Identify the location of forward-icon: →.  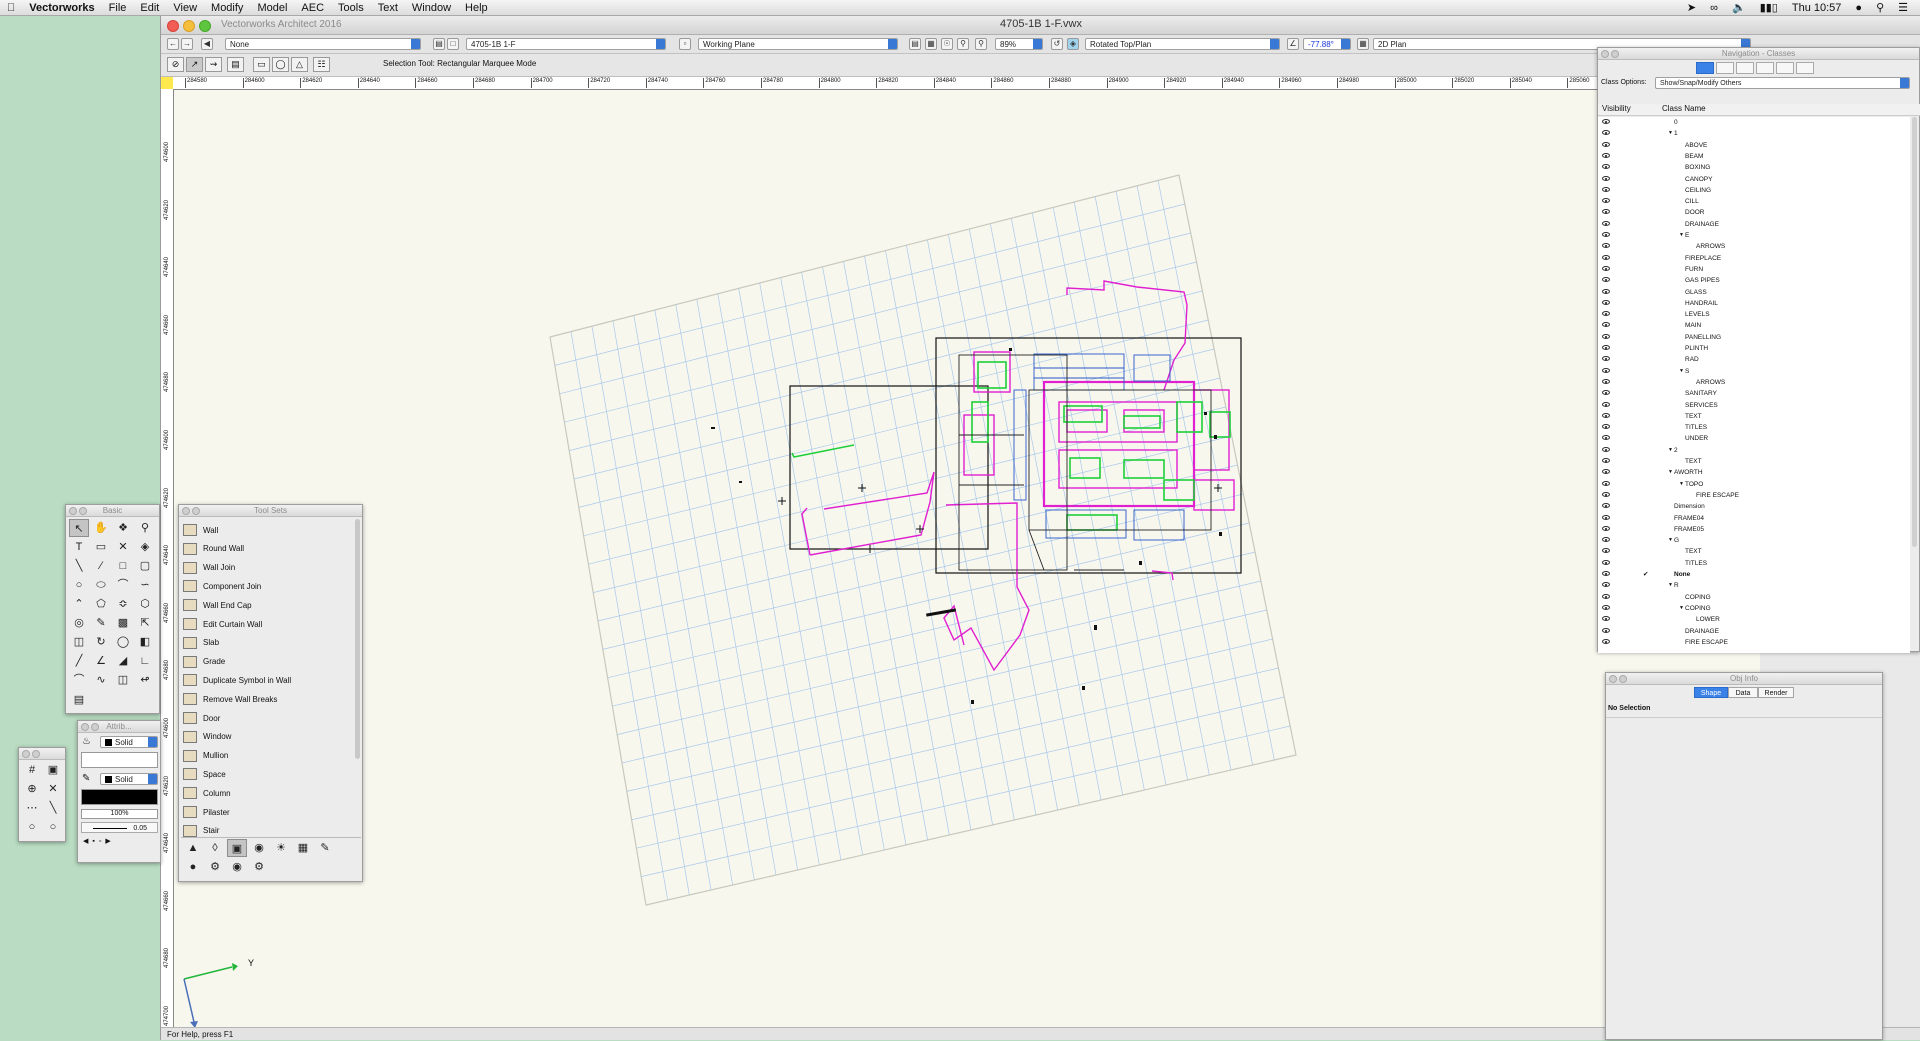
(187, 44).